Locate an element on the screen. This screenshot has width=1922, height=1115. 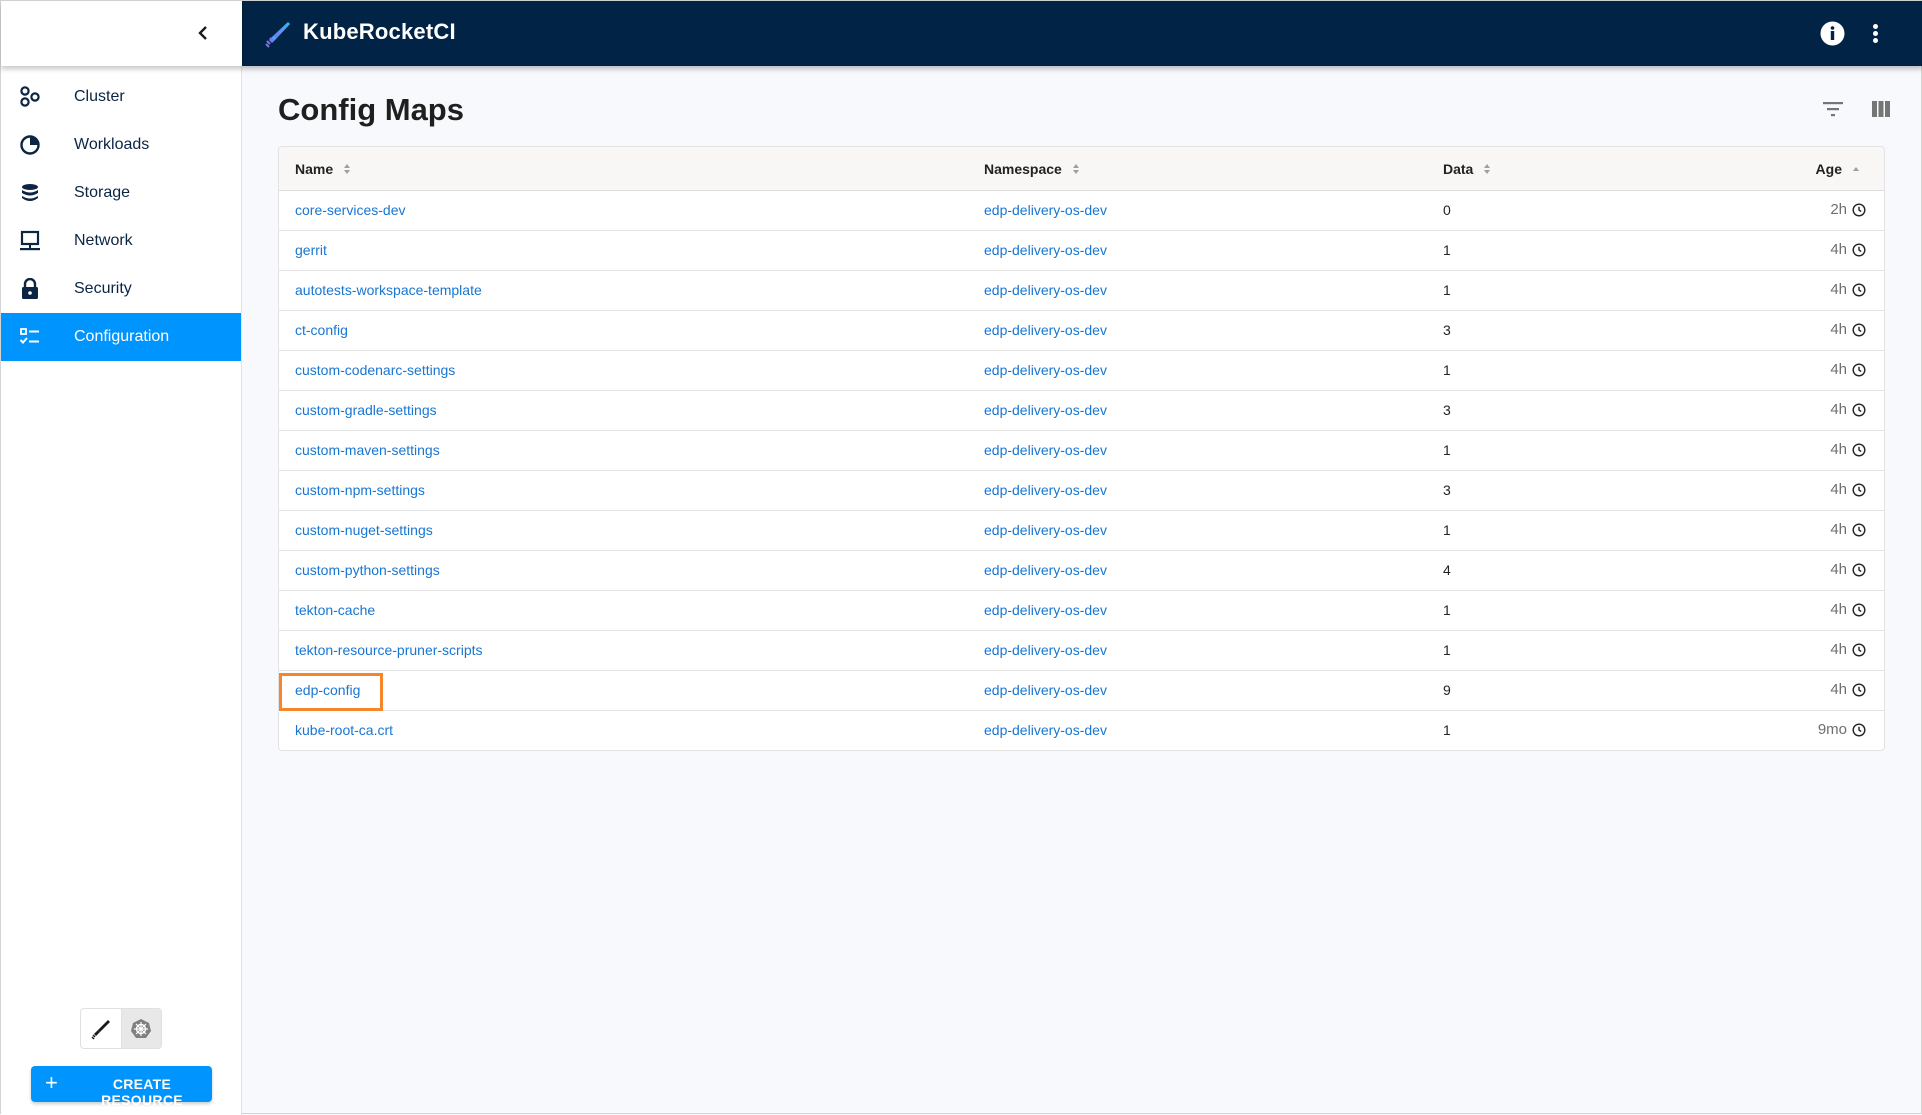
sidebar-item-cluster: Cluster is located at coordinates (121, 97).